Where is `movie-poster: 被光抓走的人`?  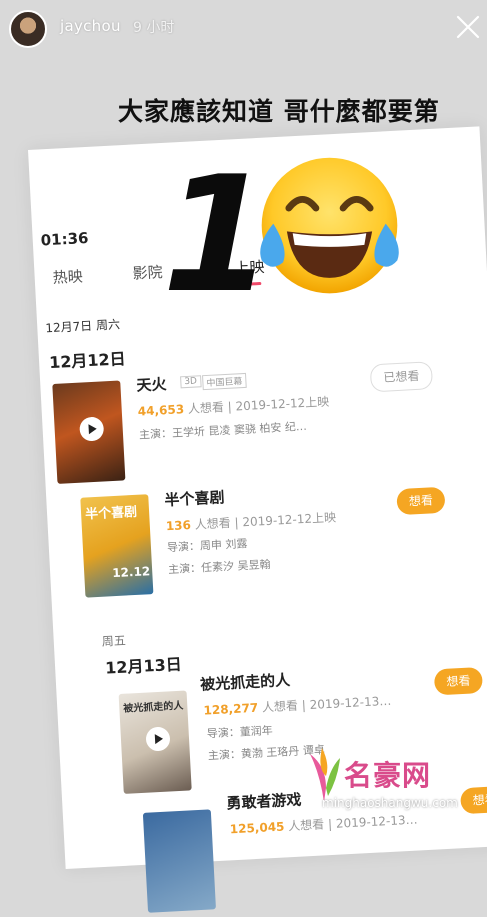
movie-poster: 被光抓走的人 is located at coordinates (155, 742).